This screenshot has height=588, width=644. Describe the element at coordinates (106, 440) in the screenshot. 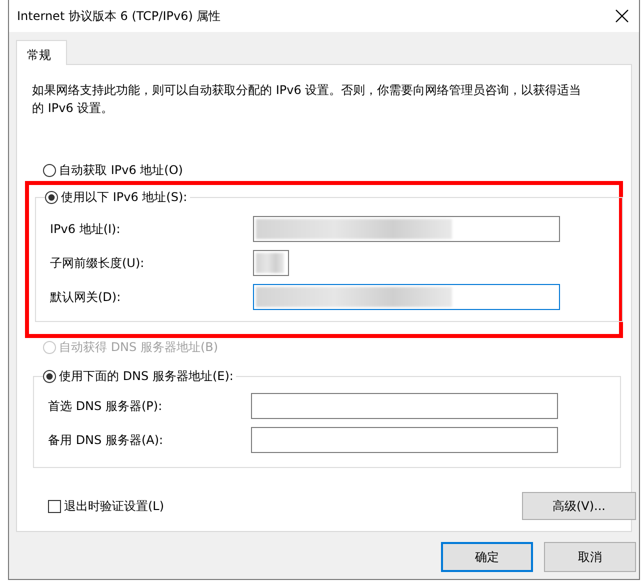

I see `field-label: 备用 DNS 服务器(A):` at that location.